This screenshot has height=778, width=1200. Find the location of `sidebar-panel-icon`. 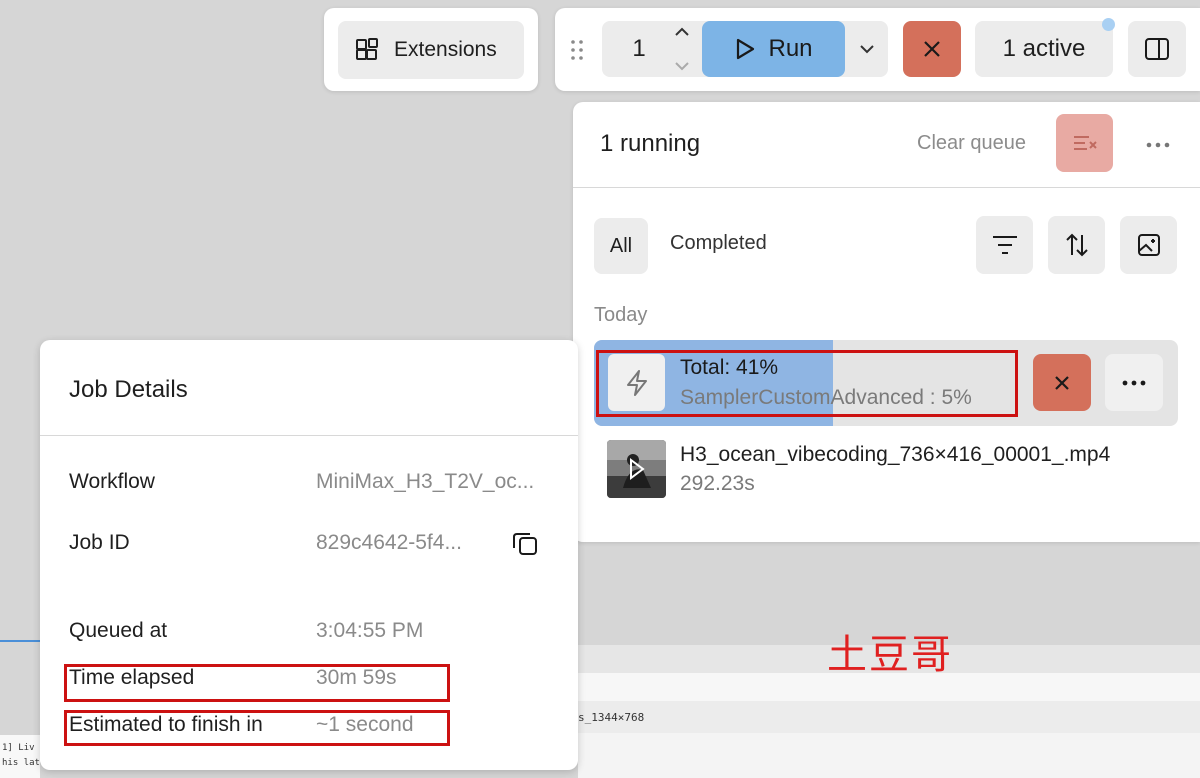

sidebar-panel-icon is located at coordinates (1157, 49).